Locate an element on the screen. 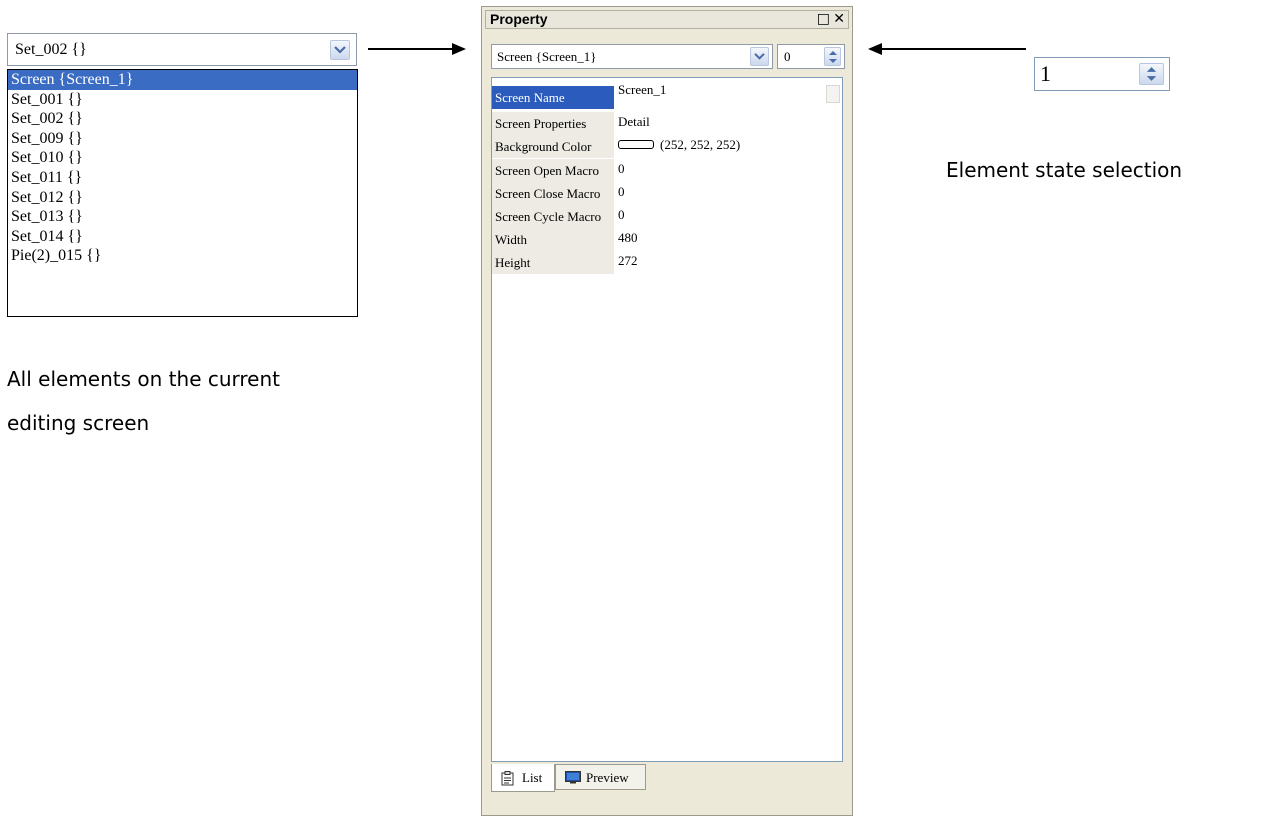 The height and width of the screenshot is (818, 1275). list-item: Set_012 {} is located at coordinates (182, 198).